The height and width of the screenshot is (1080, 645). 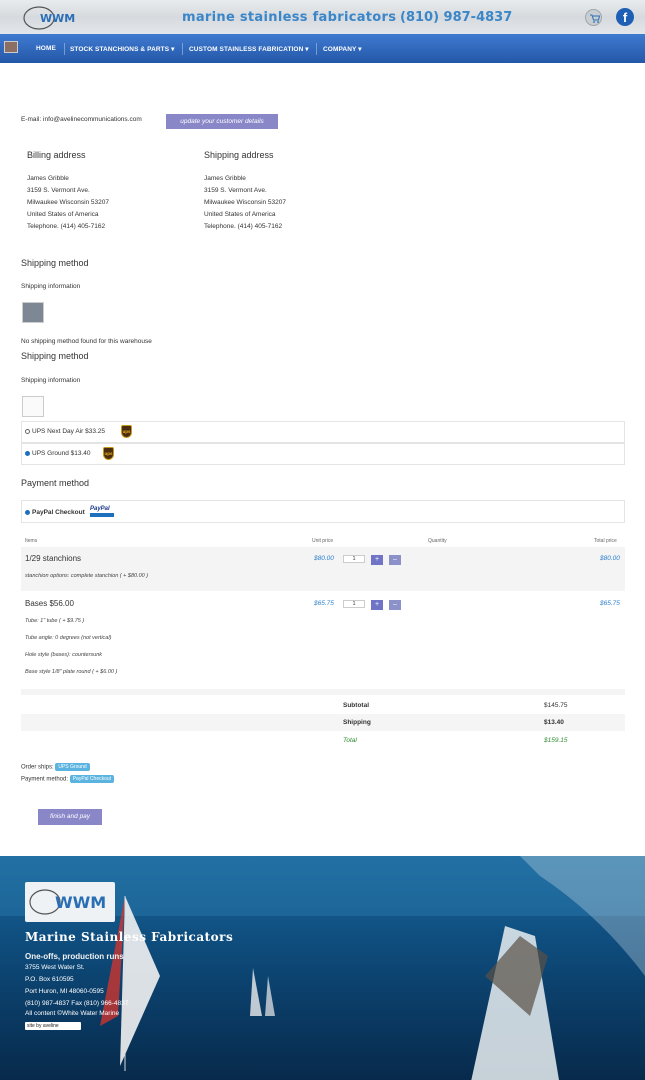 I want to click on ships-badge: UPS Ground, so click(x=72, y=767).